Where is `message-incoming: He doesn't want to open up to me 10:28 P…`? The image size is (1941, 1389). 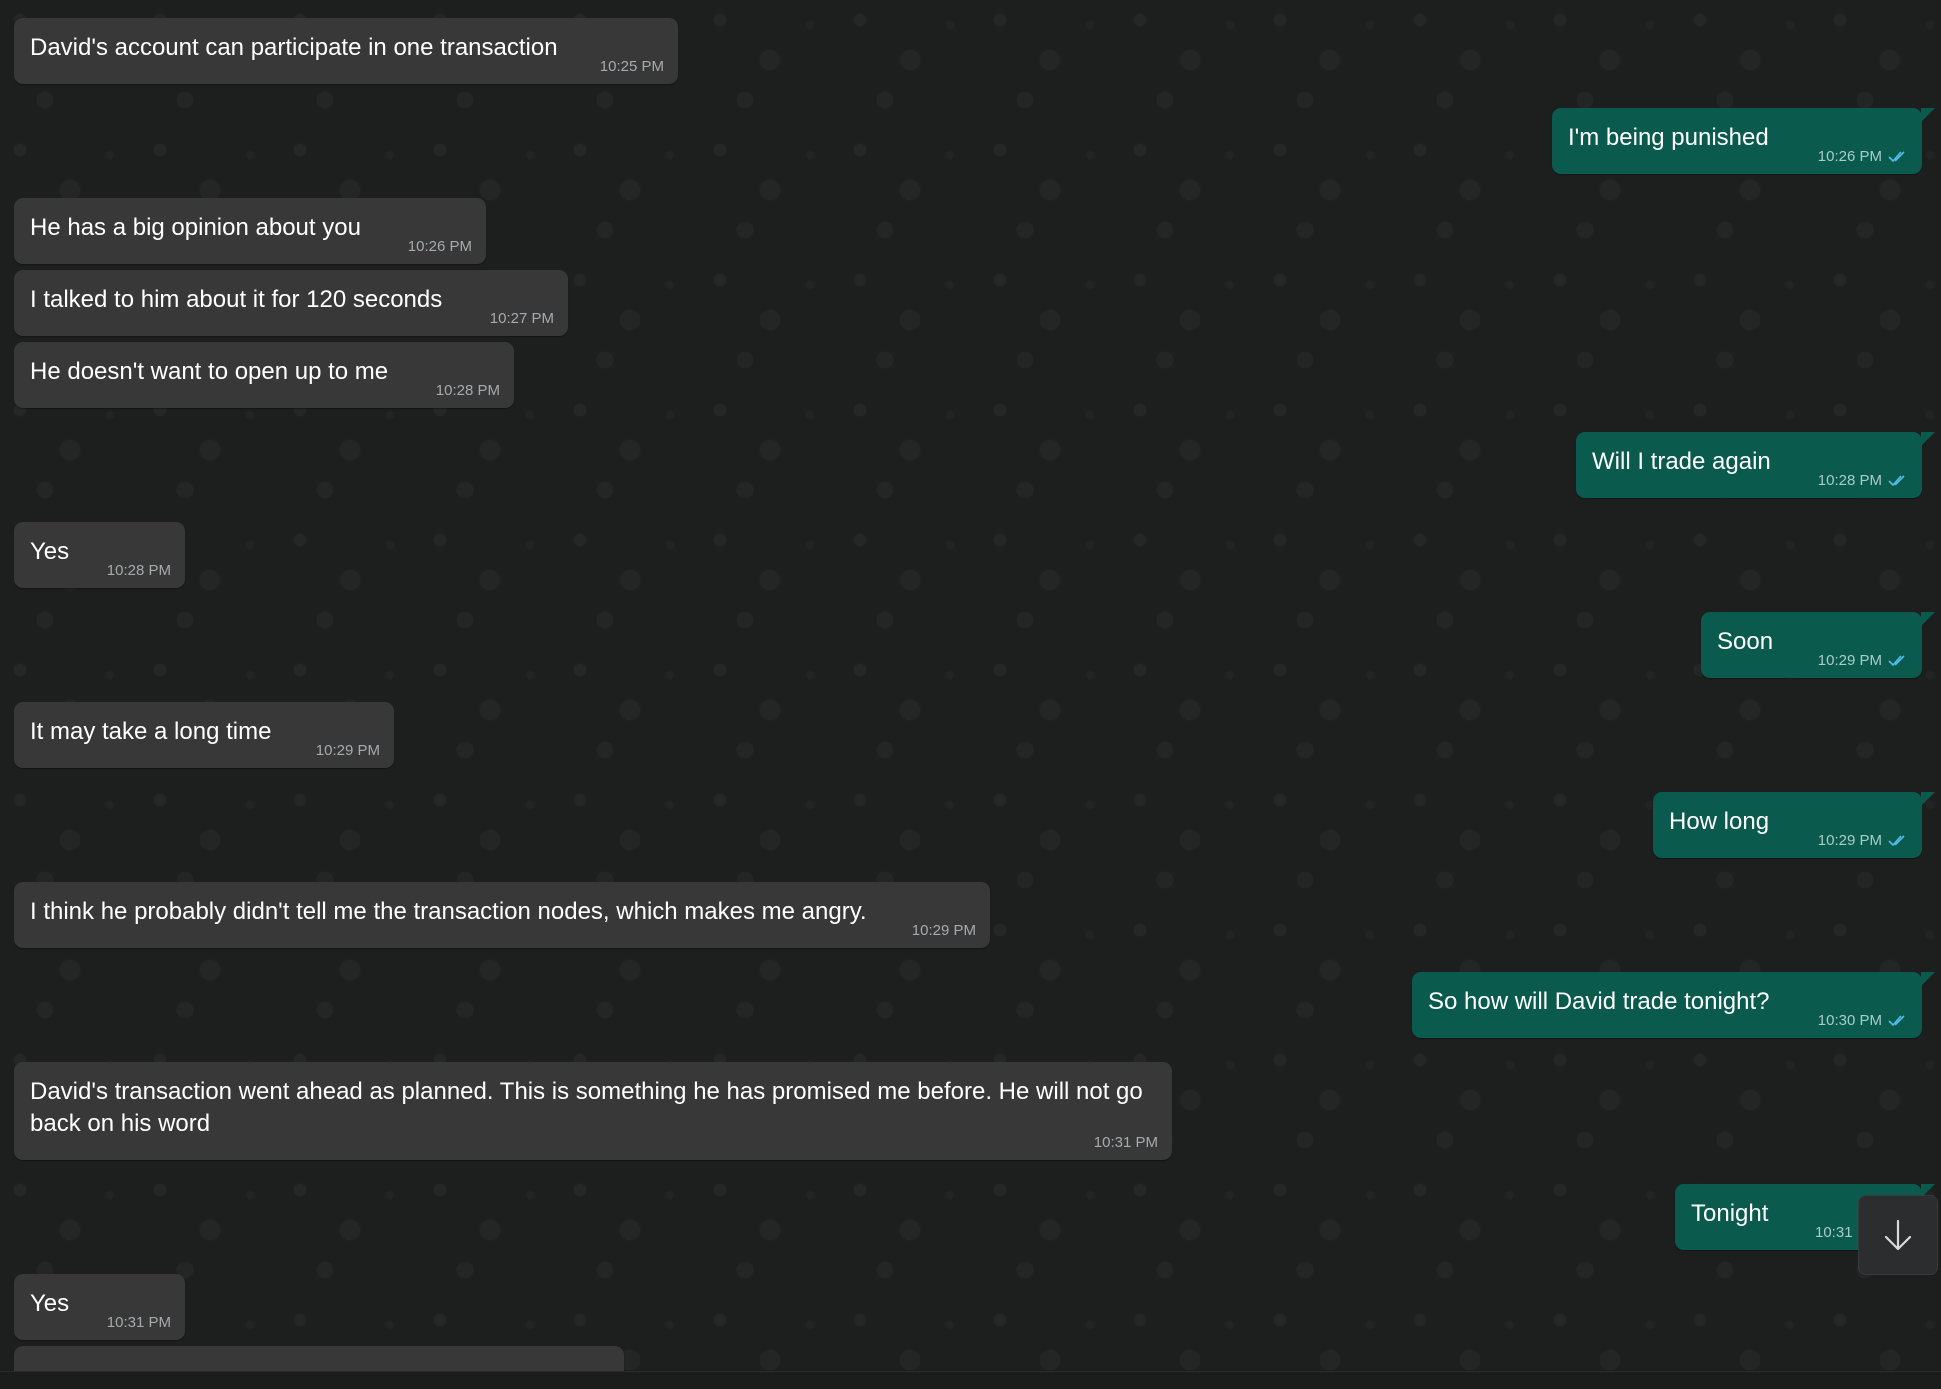 message-incoming: He doesn't want to open up to me 10:28 P… is located at coordinates (264, 375).